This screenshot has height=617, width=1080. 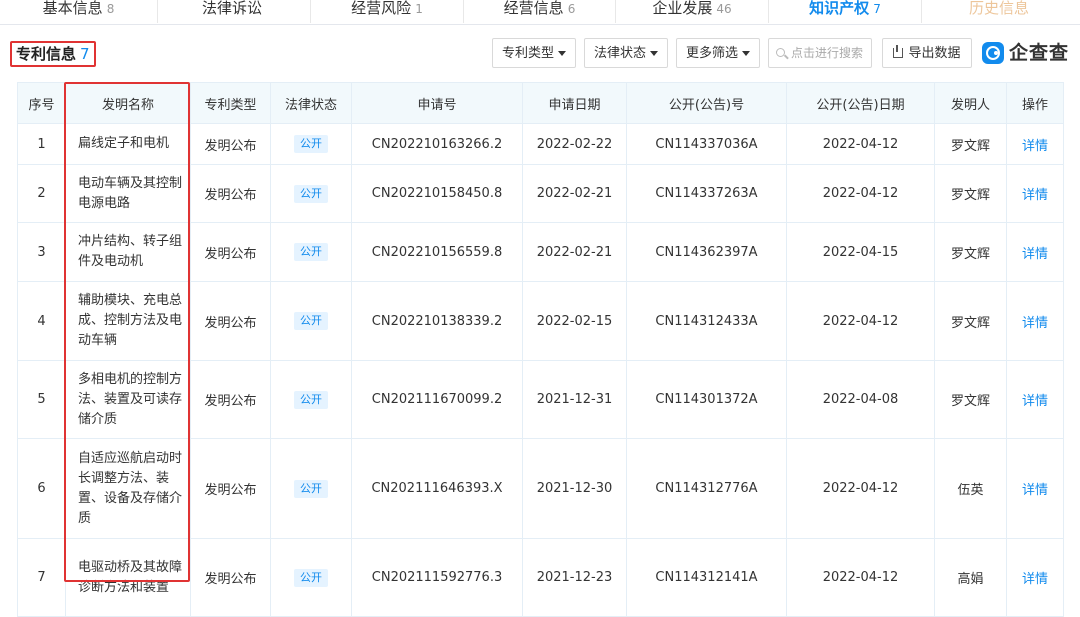 I want to click on tab-intellectual-property: 知识产权 7, so click(x=845, y=11).